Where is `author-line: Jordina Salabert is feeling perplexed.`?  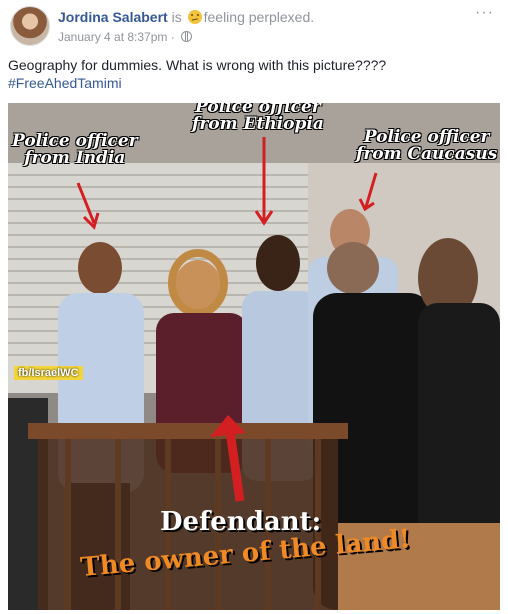
author-line: Jordina Salabert is feeling perplexed. is located at coordinates (186, 17).